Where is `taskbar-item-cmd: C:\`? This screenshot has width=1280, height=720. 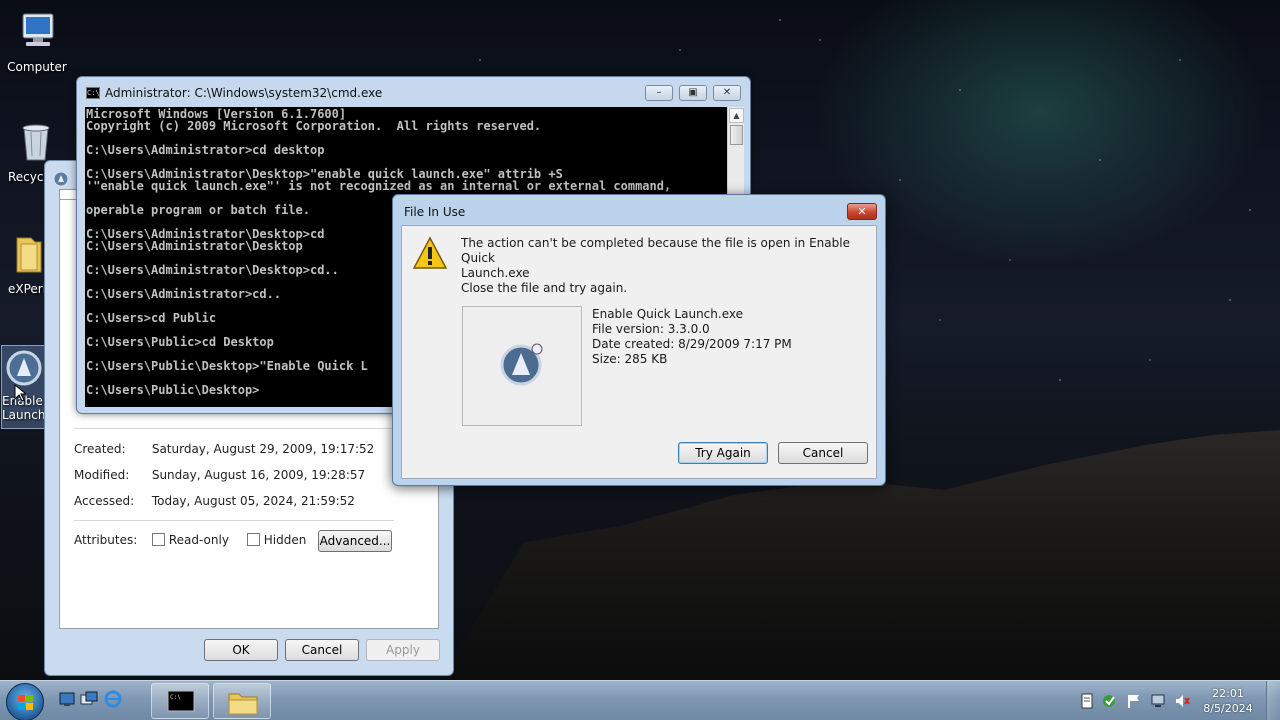
taskbar-item-cmd: C:\ is located at coordinates (180, 701).